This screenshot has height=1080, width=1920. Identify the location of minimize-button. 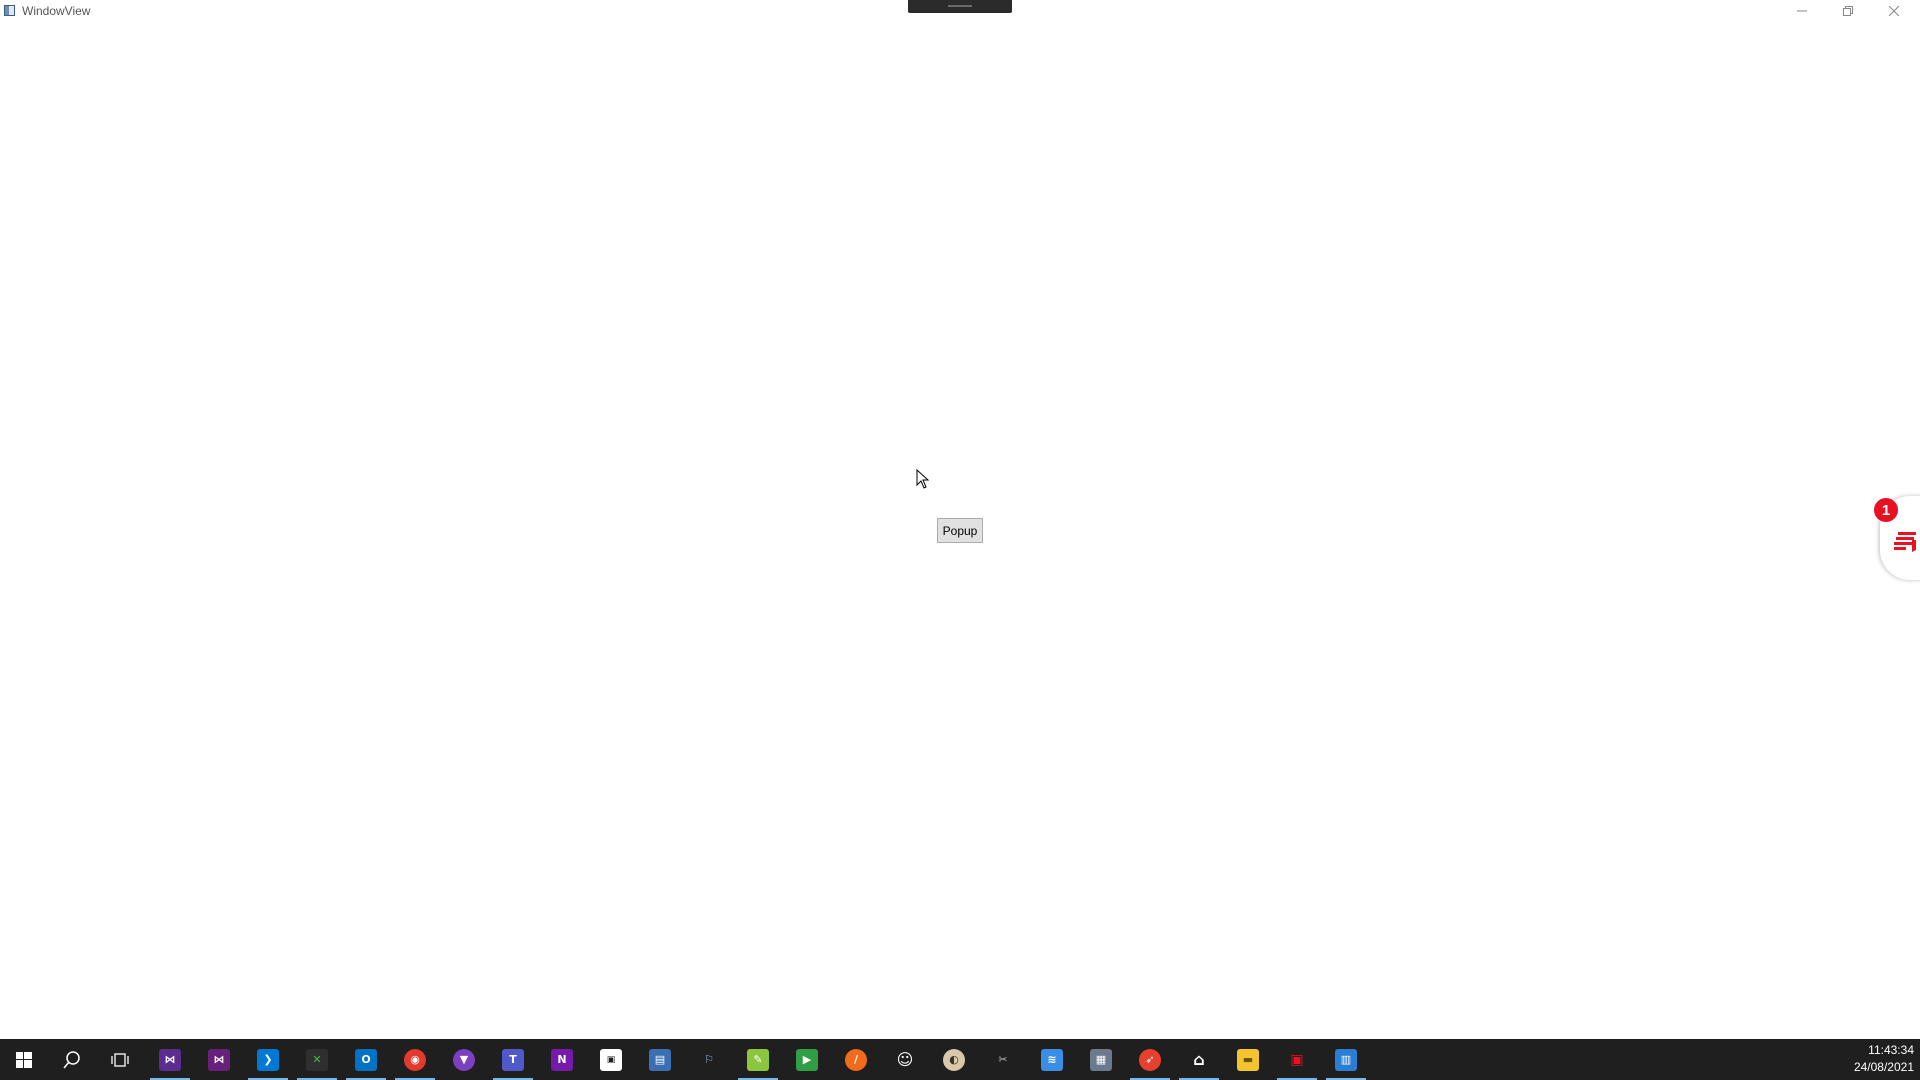
(1802, 11).